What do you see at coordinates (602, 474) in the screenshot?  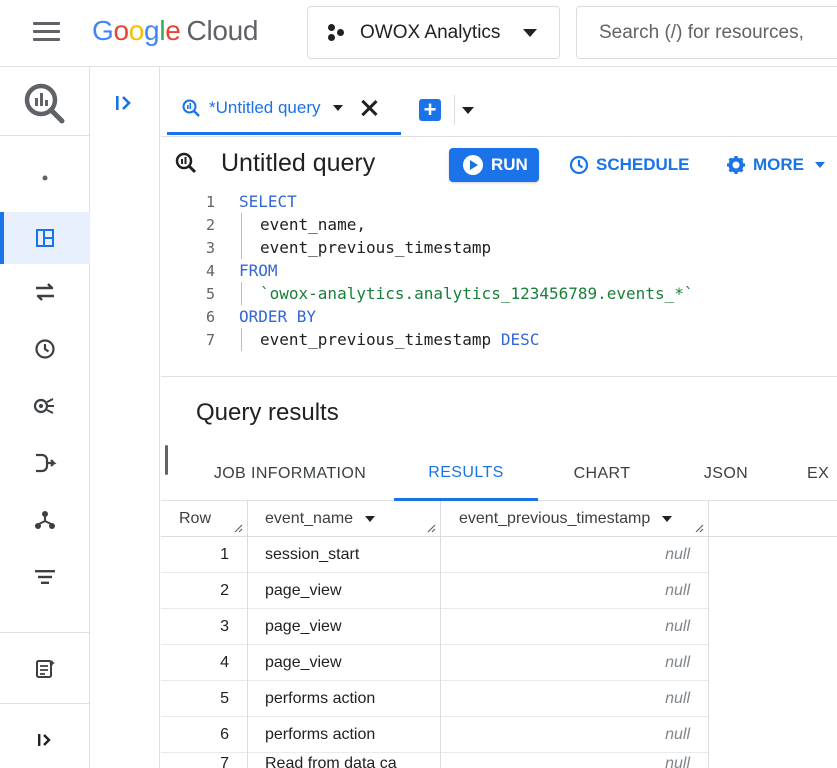 I see `tab-chart: CHART` at bounding box center [602, 474].